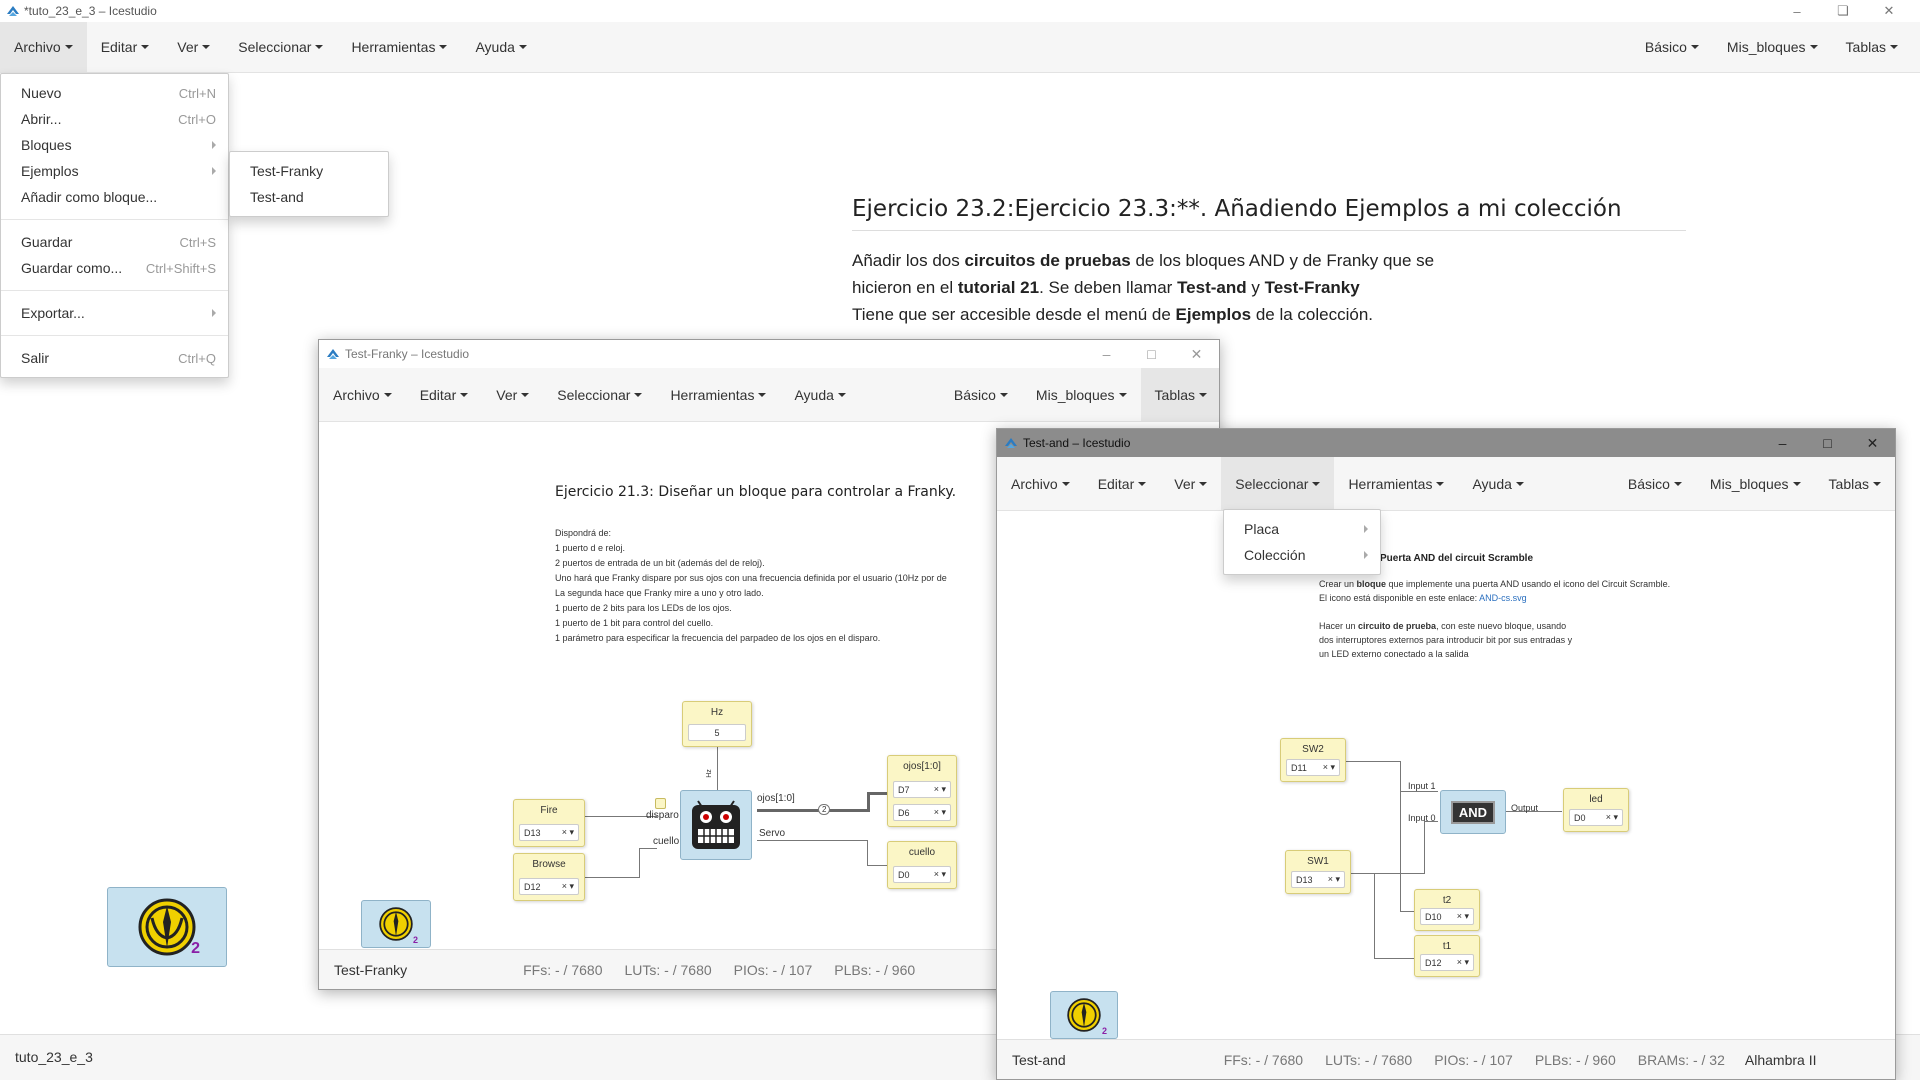 This screenshot has height=1080, width=1920. Describe the element at coordinates (50, 171) in the screenshot. I see `menu-item-label: Ejemplos` at that location.